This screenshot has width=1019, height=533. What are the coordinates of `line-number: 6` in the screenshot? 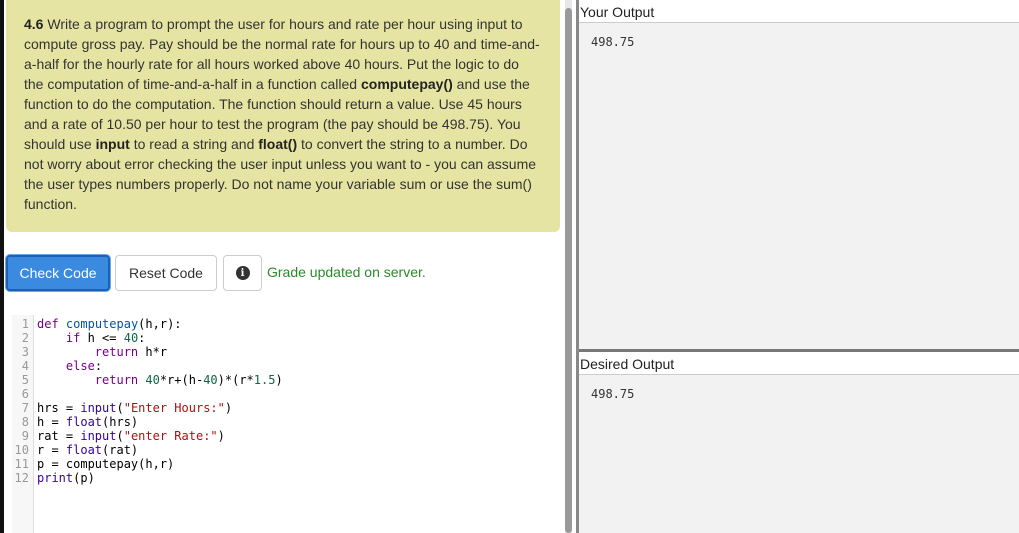 It's located at (25, 394).